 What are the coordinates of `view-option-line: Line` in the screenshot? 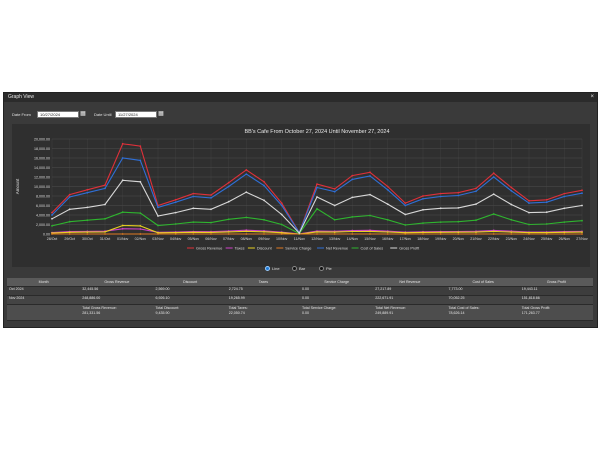 It's located at (272, 269).